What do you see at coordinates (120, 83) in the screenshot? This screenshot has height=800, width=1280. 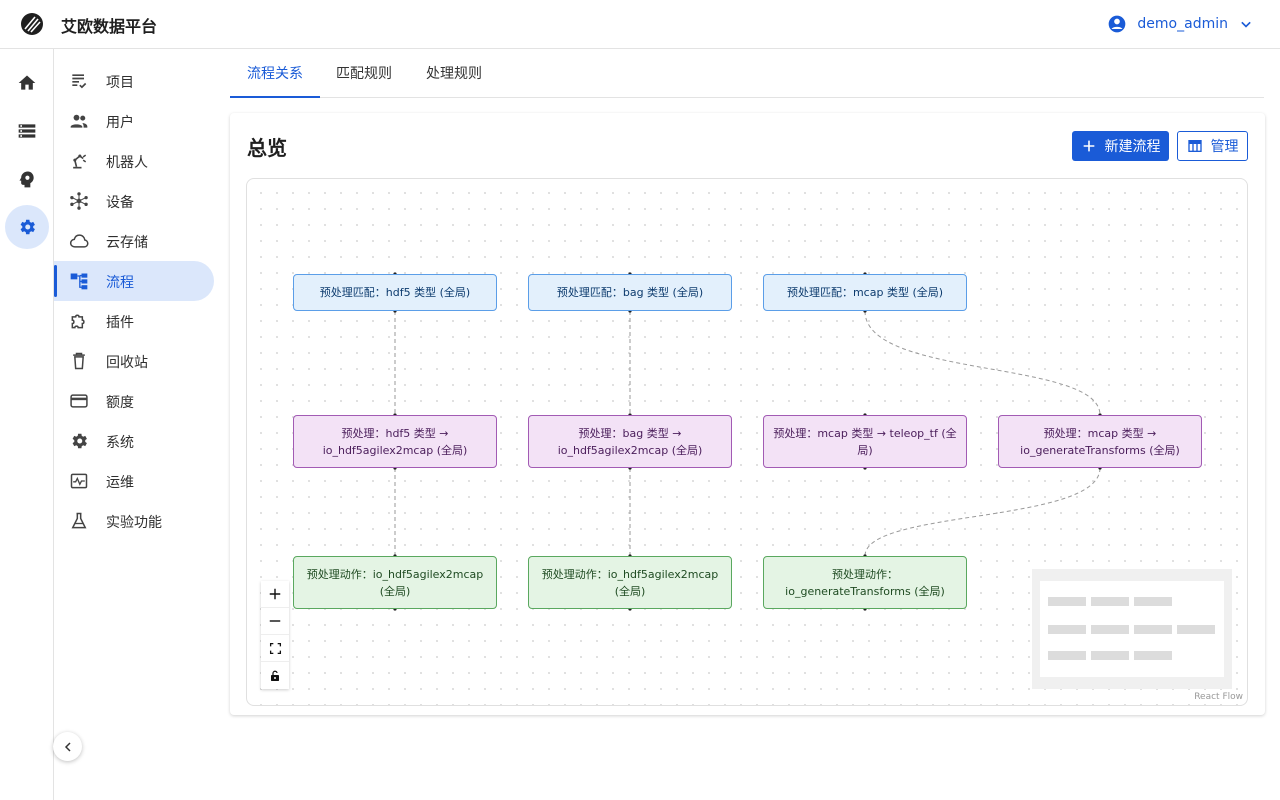 I see `sidebar-item-label: 项目` at bounding box center [120, 83].